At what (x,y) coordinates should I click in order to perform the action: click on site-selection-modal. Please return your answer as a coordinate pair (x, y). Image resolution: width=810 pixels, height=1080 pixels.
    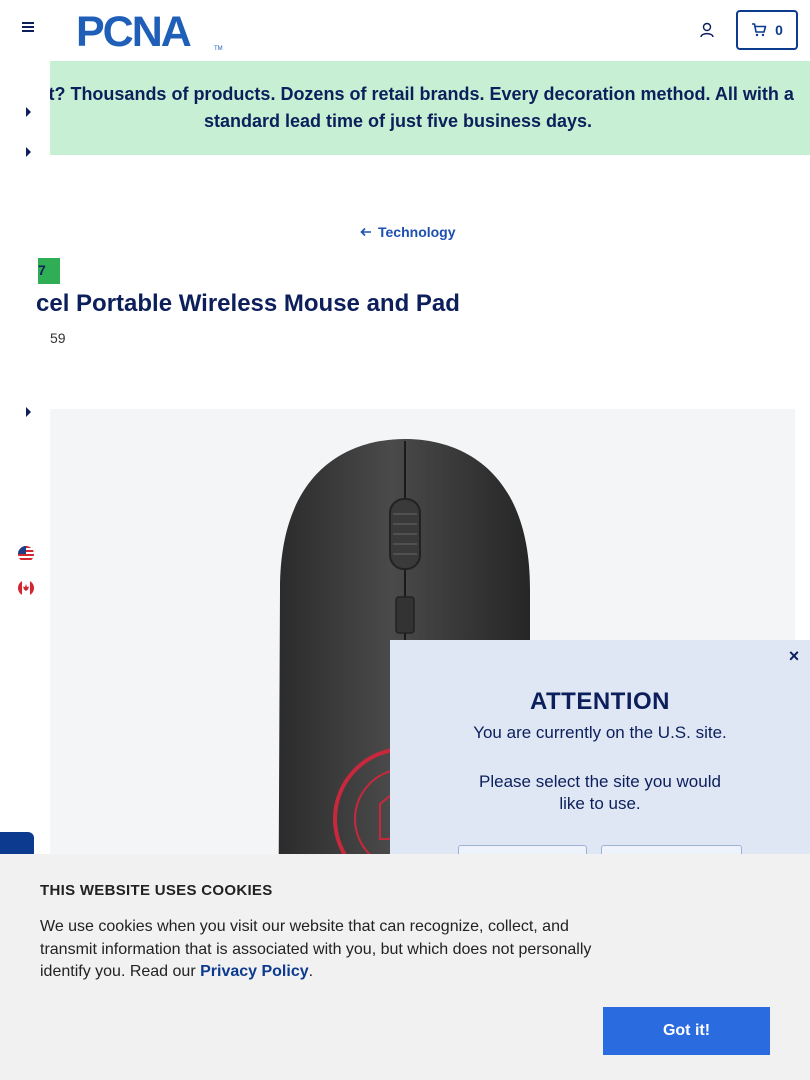
    Looking at the image, I should click on (600, 755).